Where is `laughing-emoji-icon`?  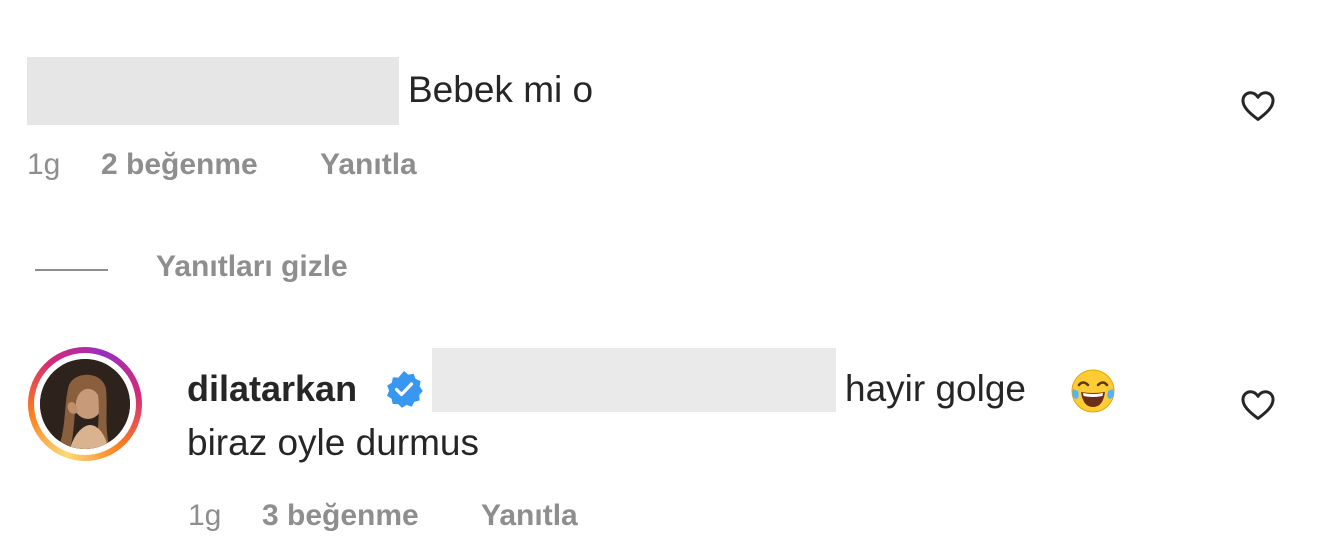 laughing-emoji-icon is located at coordinates (1093, 391).